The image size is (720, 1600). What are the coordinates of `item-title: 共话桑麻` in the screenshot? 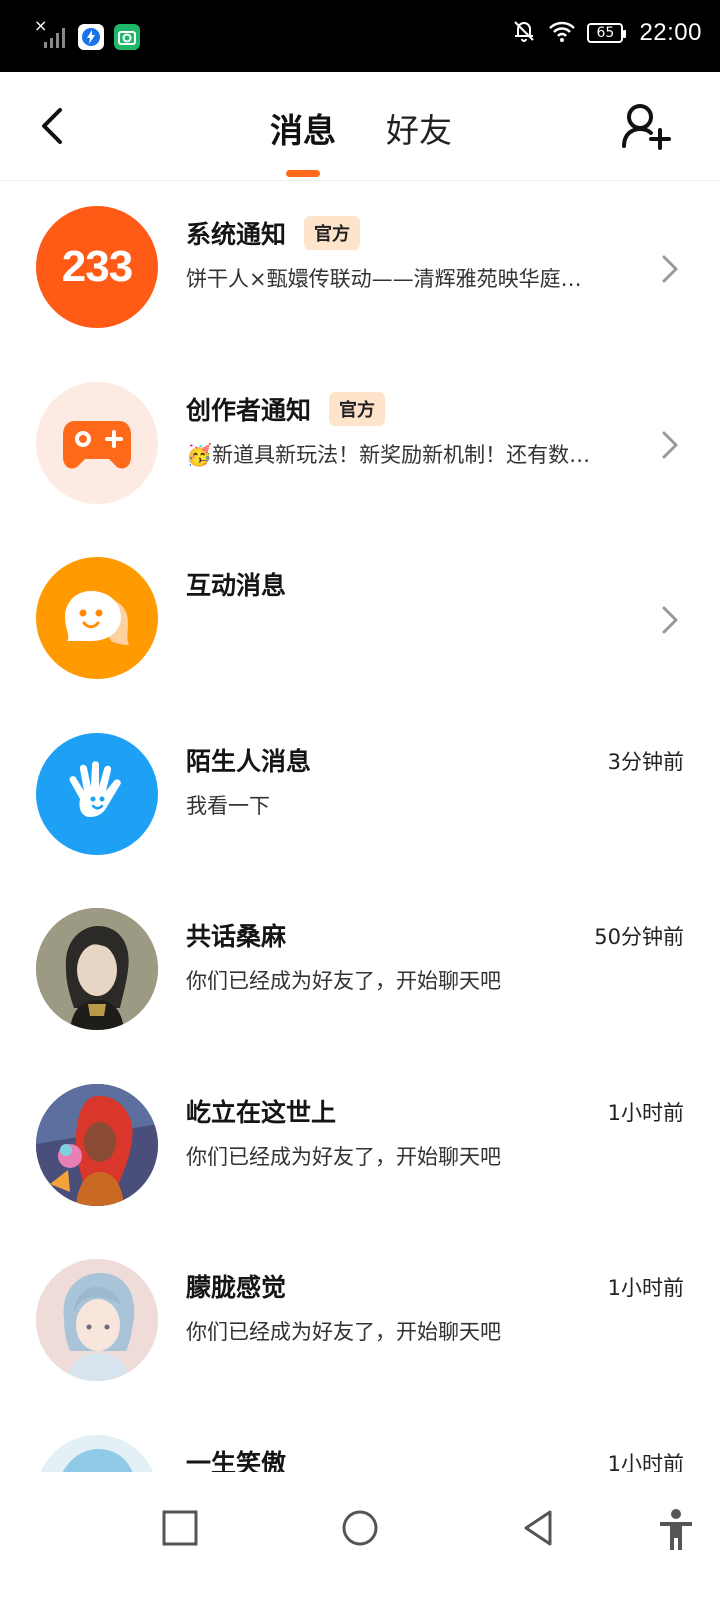 It's located at (236, 935).